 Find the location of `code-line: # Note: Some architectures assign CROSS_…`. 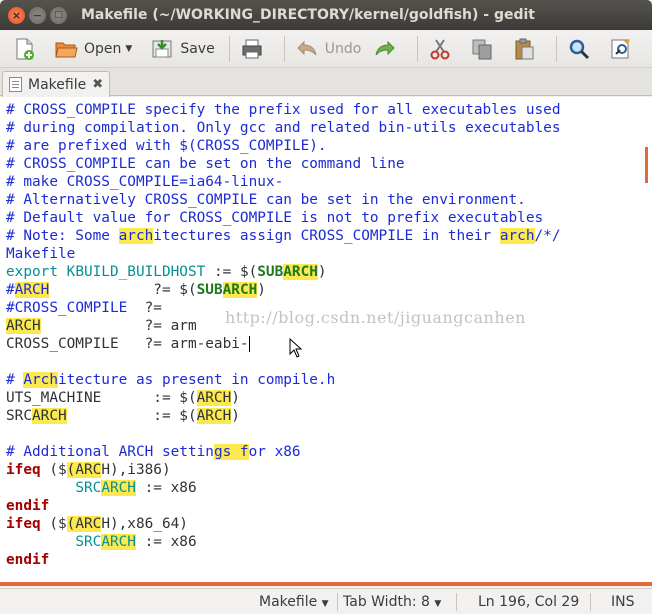

code-line: # Note: Some architectures assign CROSS_… is located at coordinates (283, 236).